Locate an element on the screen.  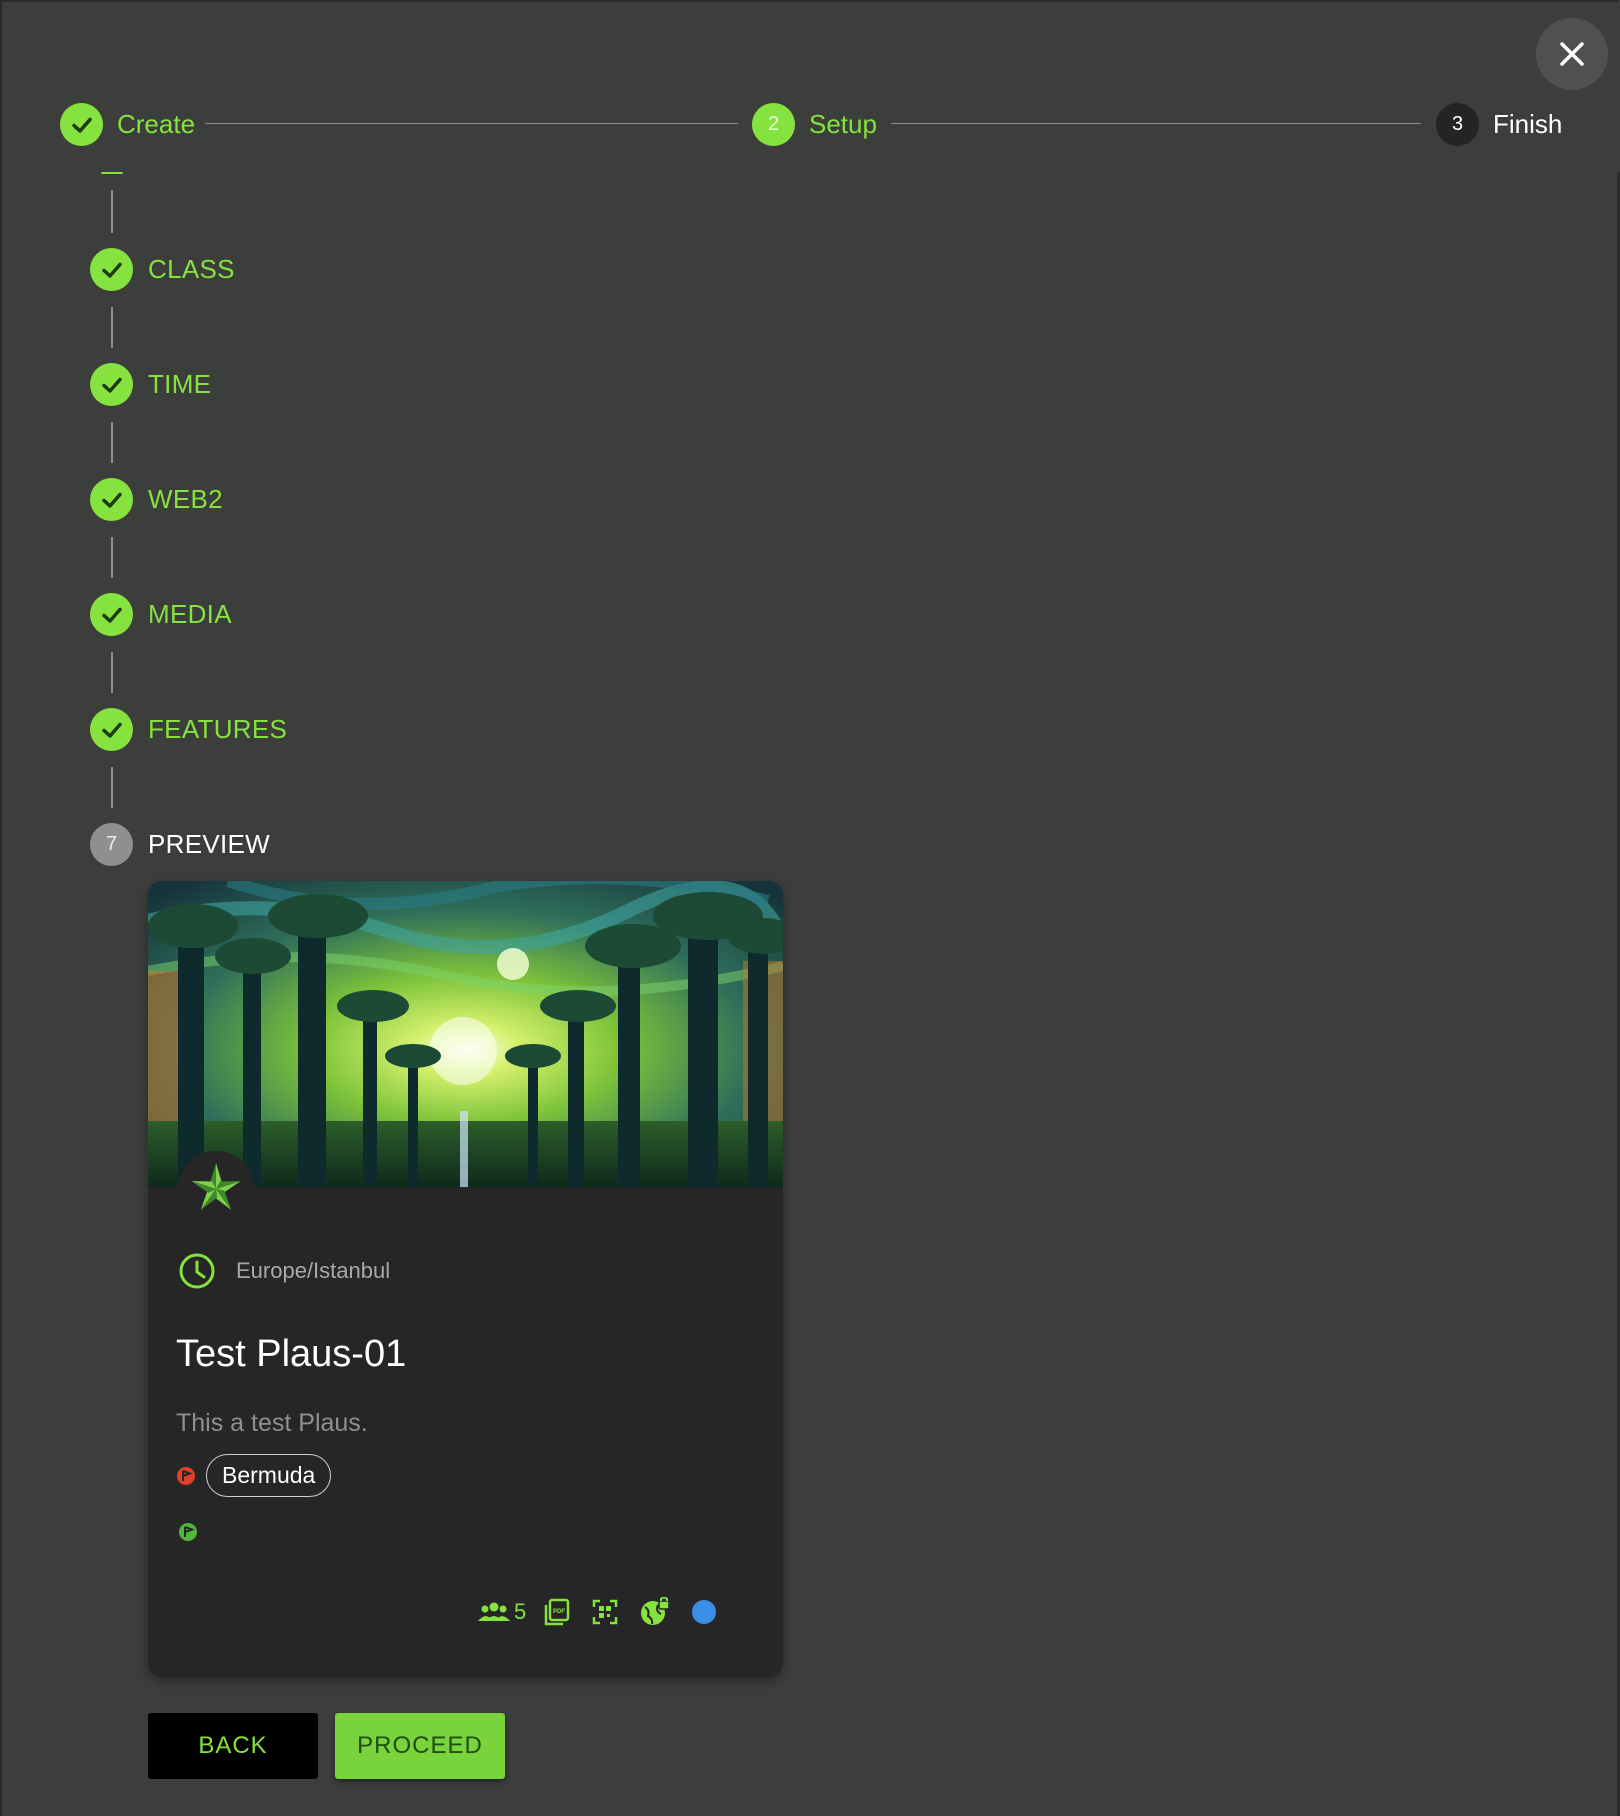
stepper-step-setup: 2 Setup is located at coordinates (814, 124).